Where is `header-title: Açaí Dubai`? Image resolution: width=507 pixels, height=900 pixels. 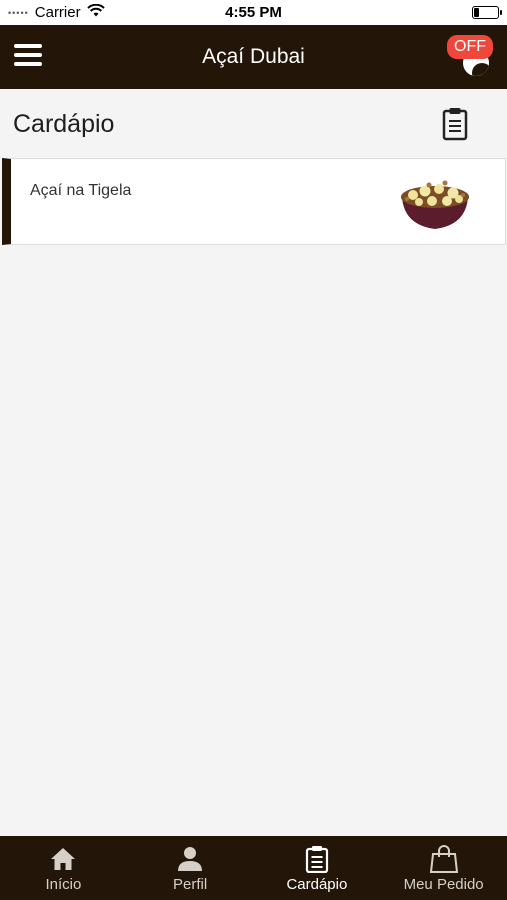 header-title: Açaí Dubai is located at coordinates (253, 56).